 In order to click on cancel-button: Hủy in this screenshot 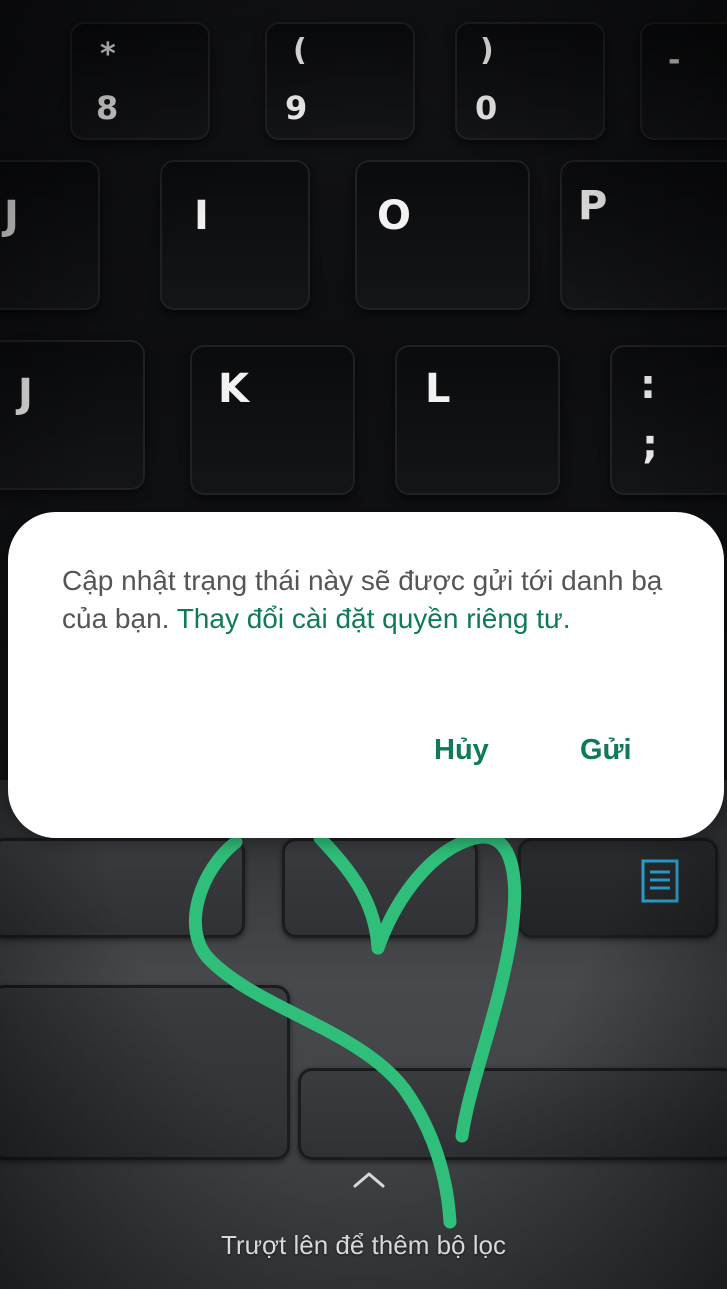, I will do `click(461, 750)`.